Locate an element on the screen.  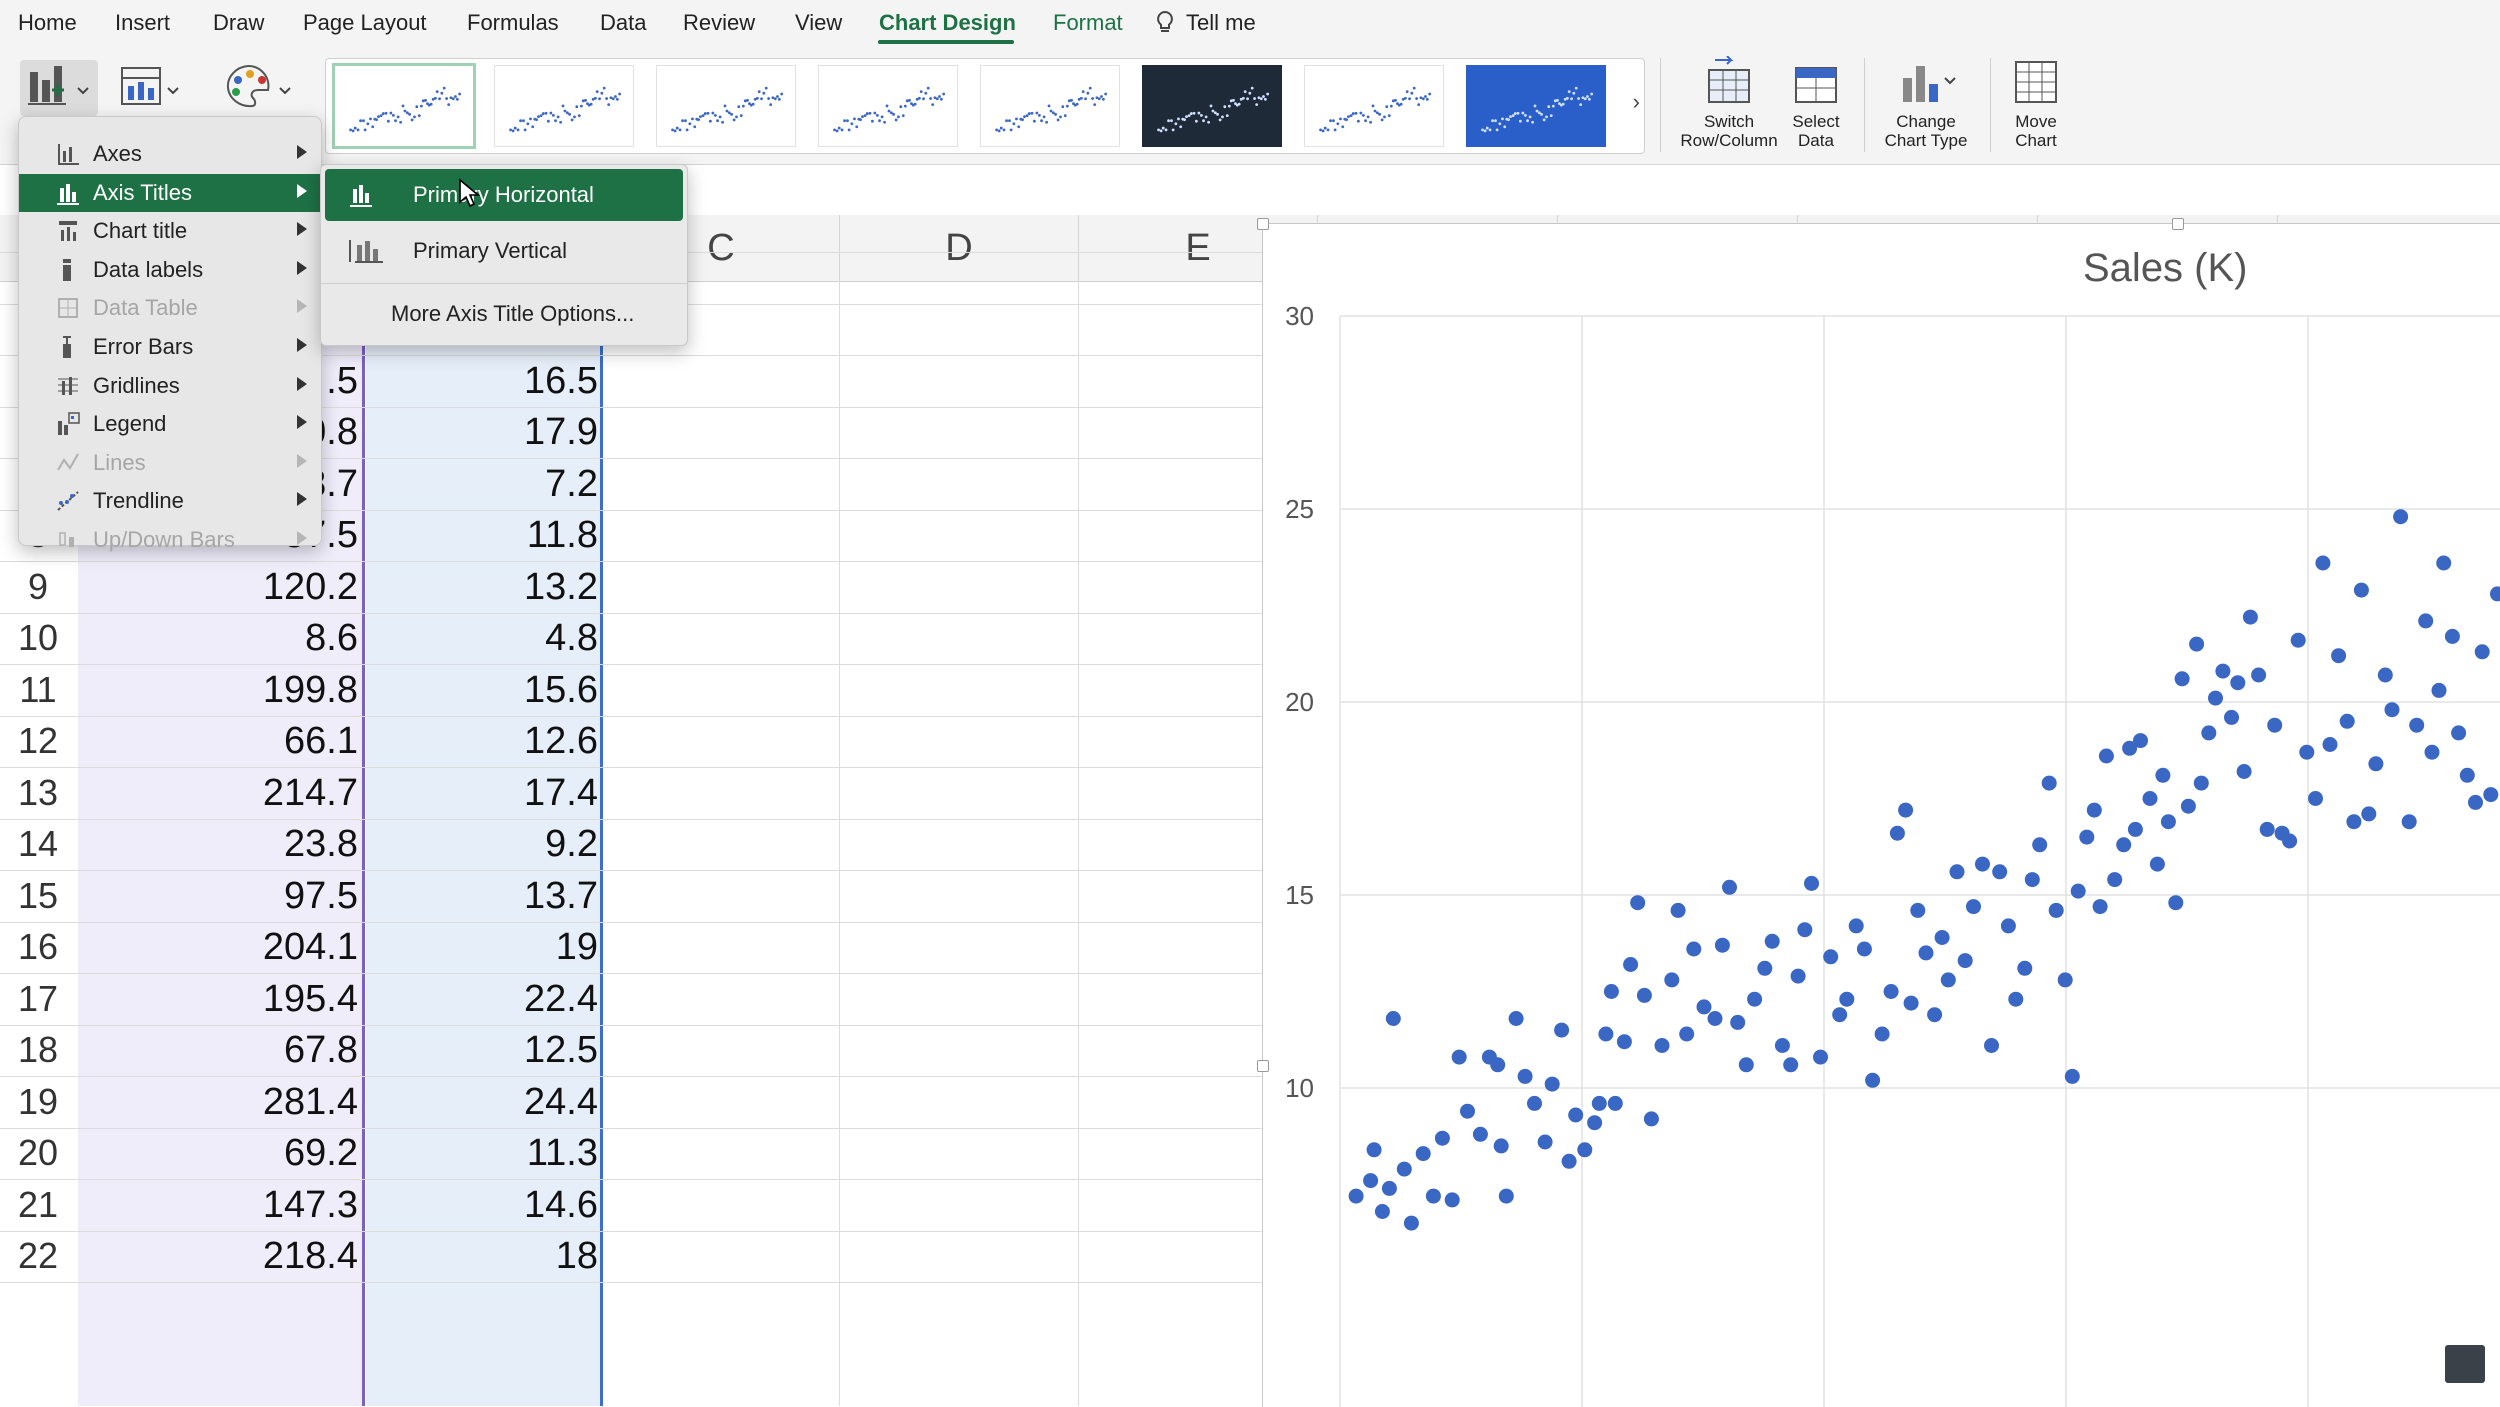
cell-column-b: 13.2 is located at coordinates (482, 587).